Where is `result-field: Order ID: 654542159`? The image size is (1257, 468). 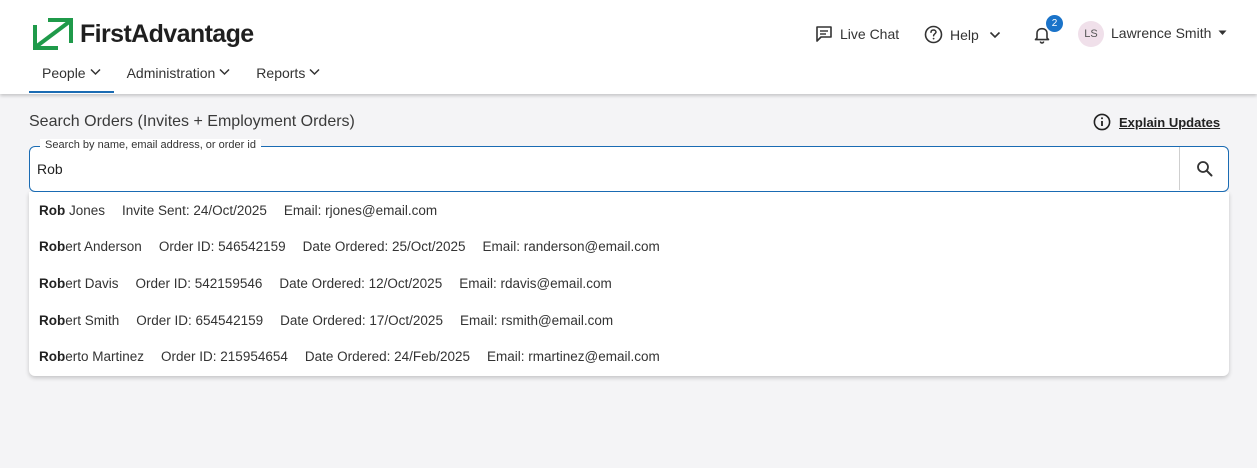
result-field: Order ID: 654542159 is located at coordinates (200, 320).